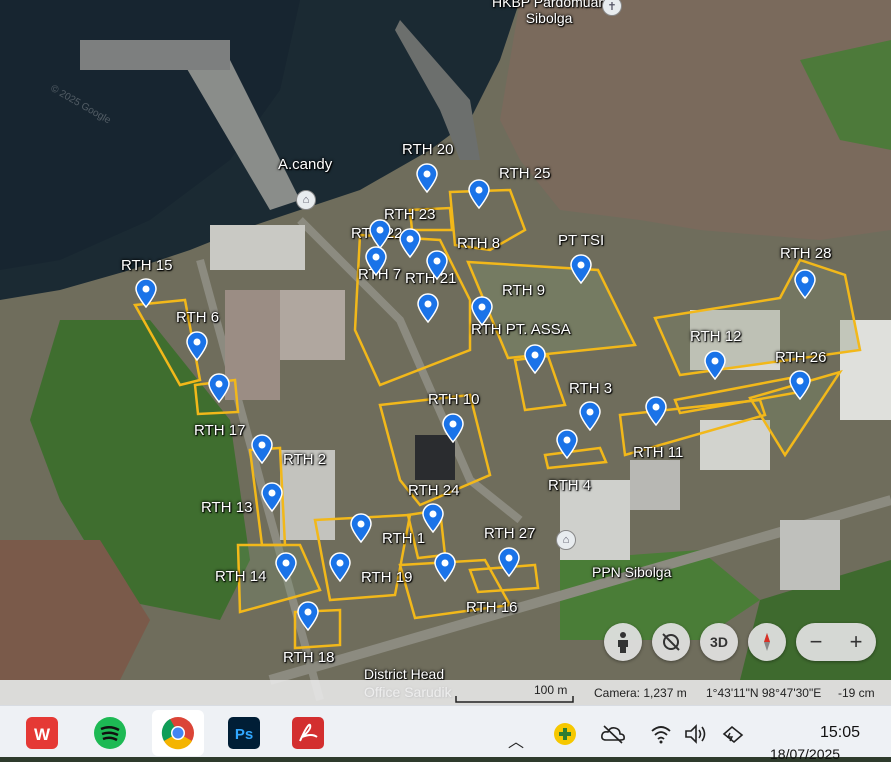  What do you see at coordinates (387, 577) in the screenshot?
I see `rth-label: RTH 19` at bounding box center [387, 577].